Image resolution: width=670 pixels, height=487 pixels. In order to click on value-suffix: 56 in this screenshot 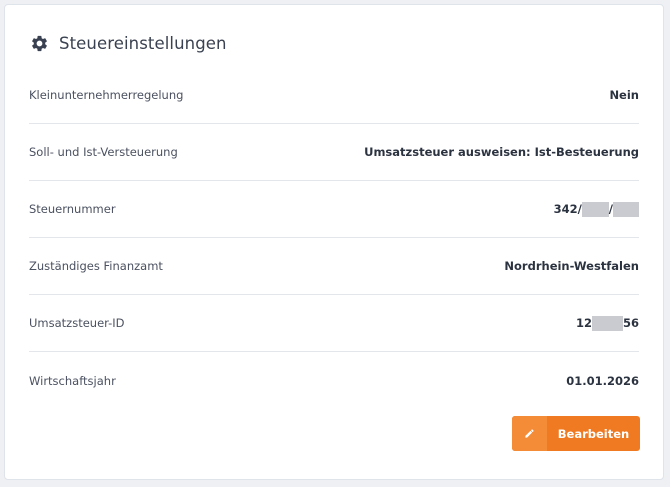, I will do `click(630, 323)`.